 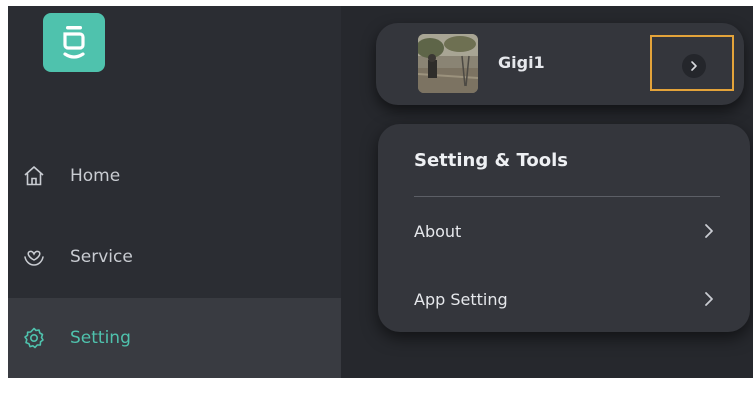 What do you see at coordinates (521, 62) in the screenshot?
I see `profile-name: Gigi1` at bounding box center [521, 62].